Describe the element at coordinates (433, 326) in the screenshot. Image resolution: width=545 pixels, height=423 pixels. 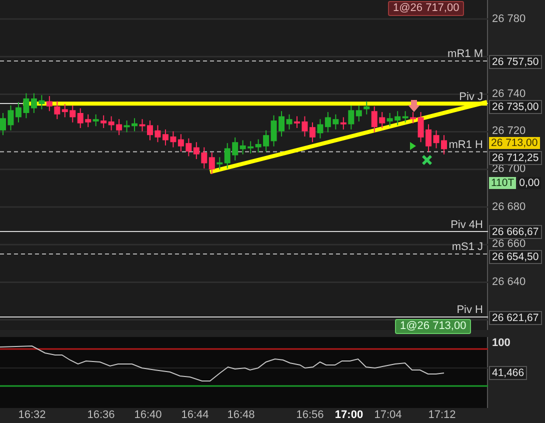
I see `order-badge: 1@26 713,00` at that location.